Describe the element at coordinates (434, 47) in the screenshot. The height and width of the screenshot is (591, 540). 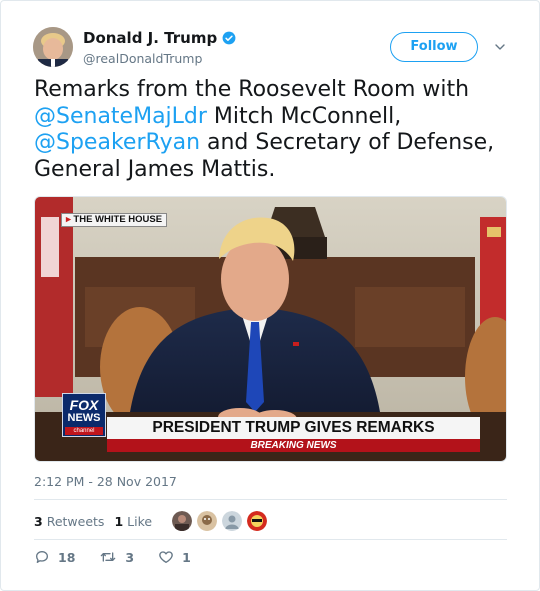
I see `follow-button: Follow` at that location.